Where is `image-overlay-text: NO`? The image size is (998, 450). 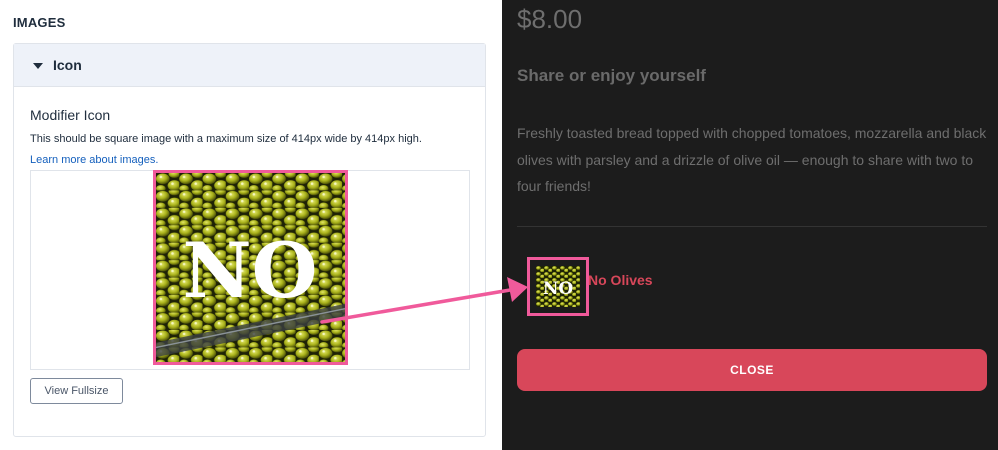 image-overlay-text: NO is located at coordinates (250, 270).